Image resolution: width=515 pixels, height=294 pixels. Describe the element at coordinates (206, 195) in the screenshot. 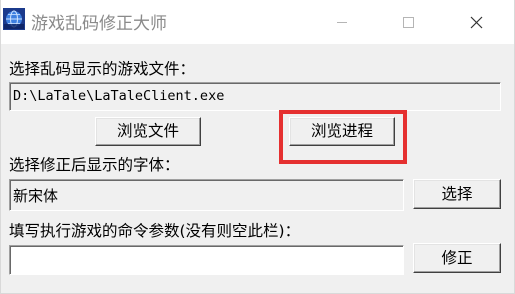

I see `font-field: 新宋体` at that location.